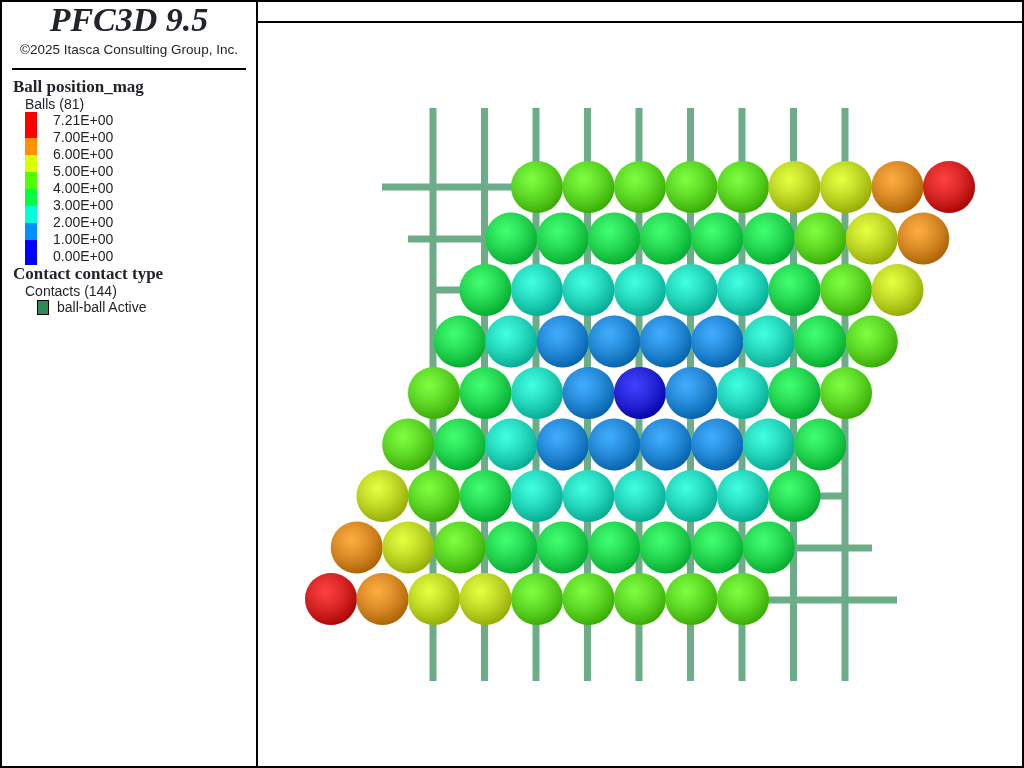 The image size is (1024, 768). What do you see at coordinates (83, 257) in the screenshot?
I see `scale-label: 0.00E+00` at bounding box center [83, 257].